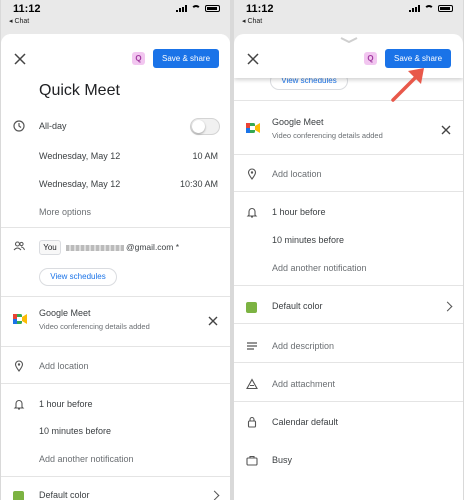 This screenshot has height=500, width=464. What do you see at coordinates (65, 212) in the screenshot?
I see `more-options-link: More options` at bounding box center [65, 212].